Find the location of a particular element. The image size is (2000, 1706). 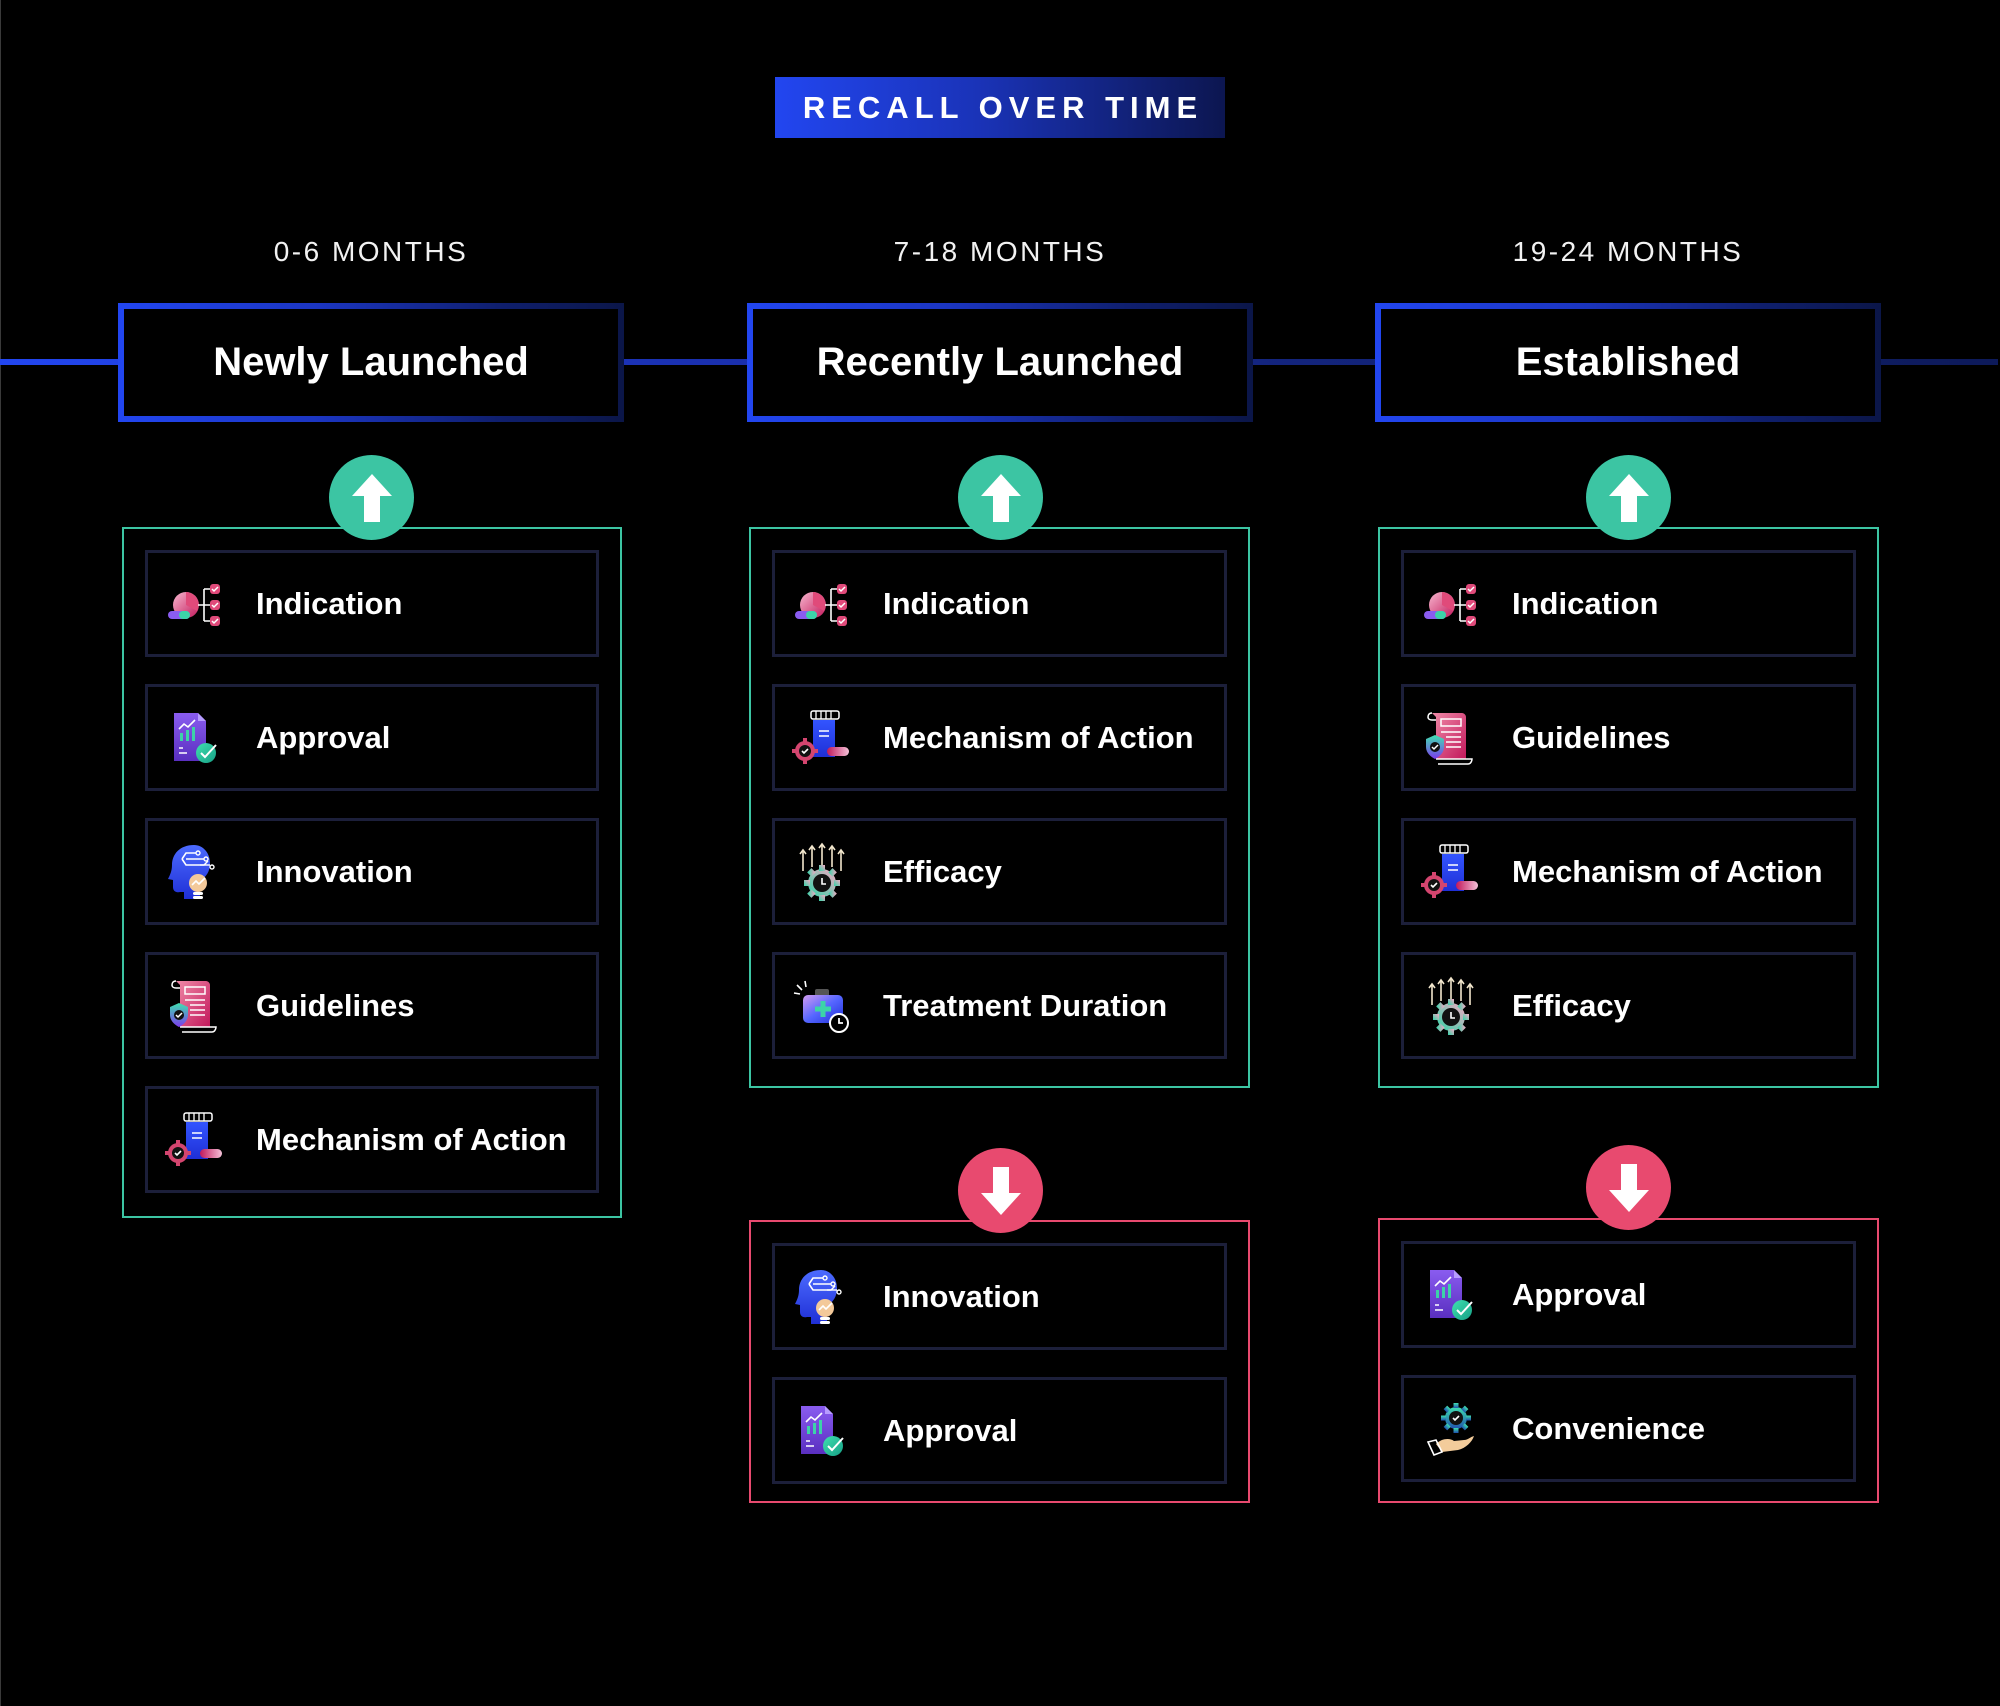

stage-header: Established is located at coordinates (1628, 362).